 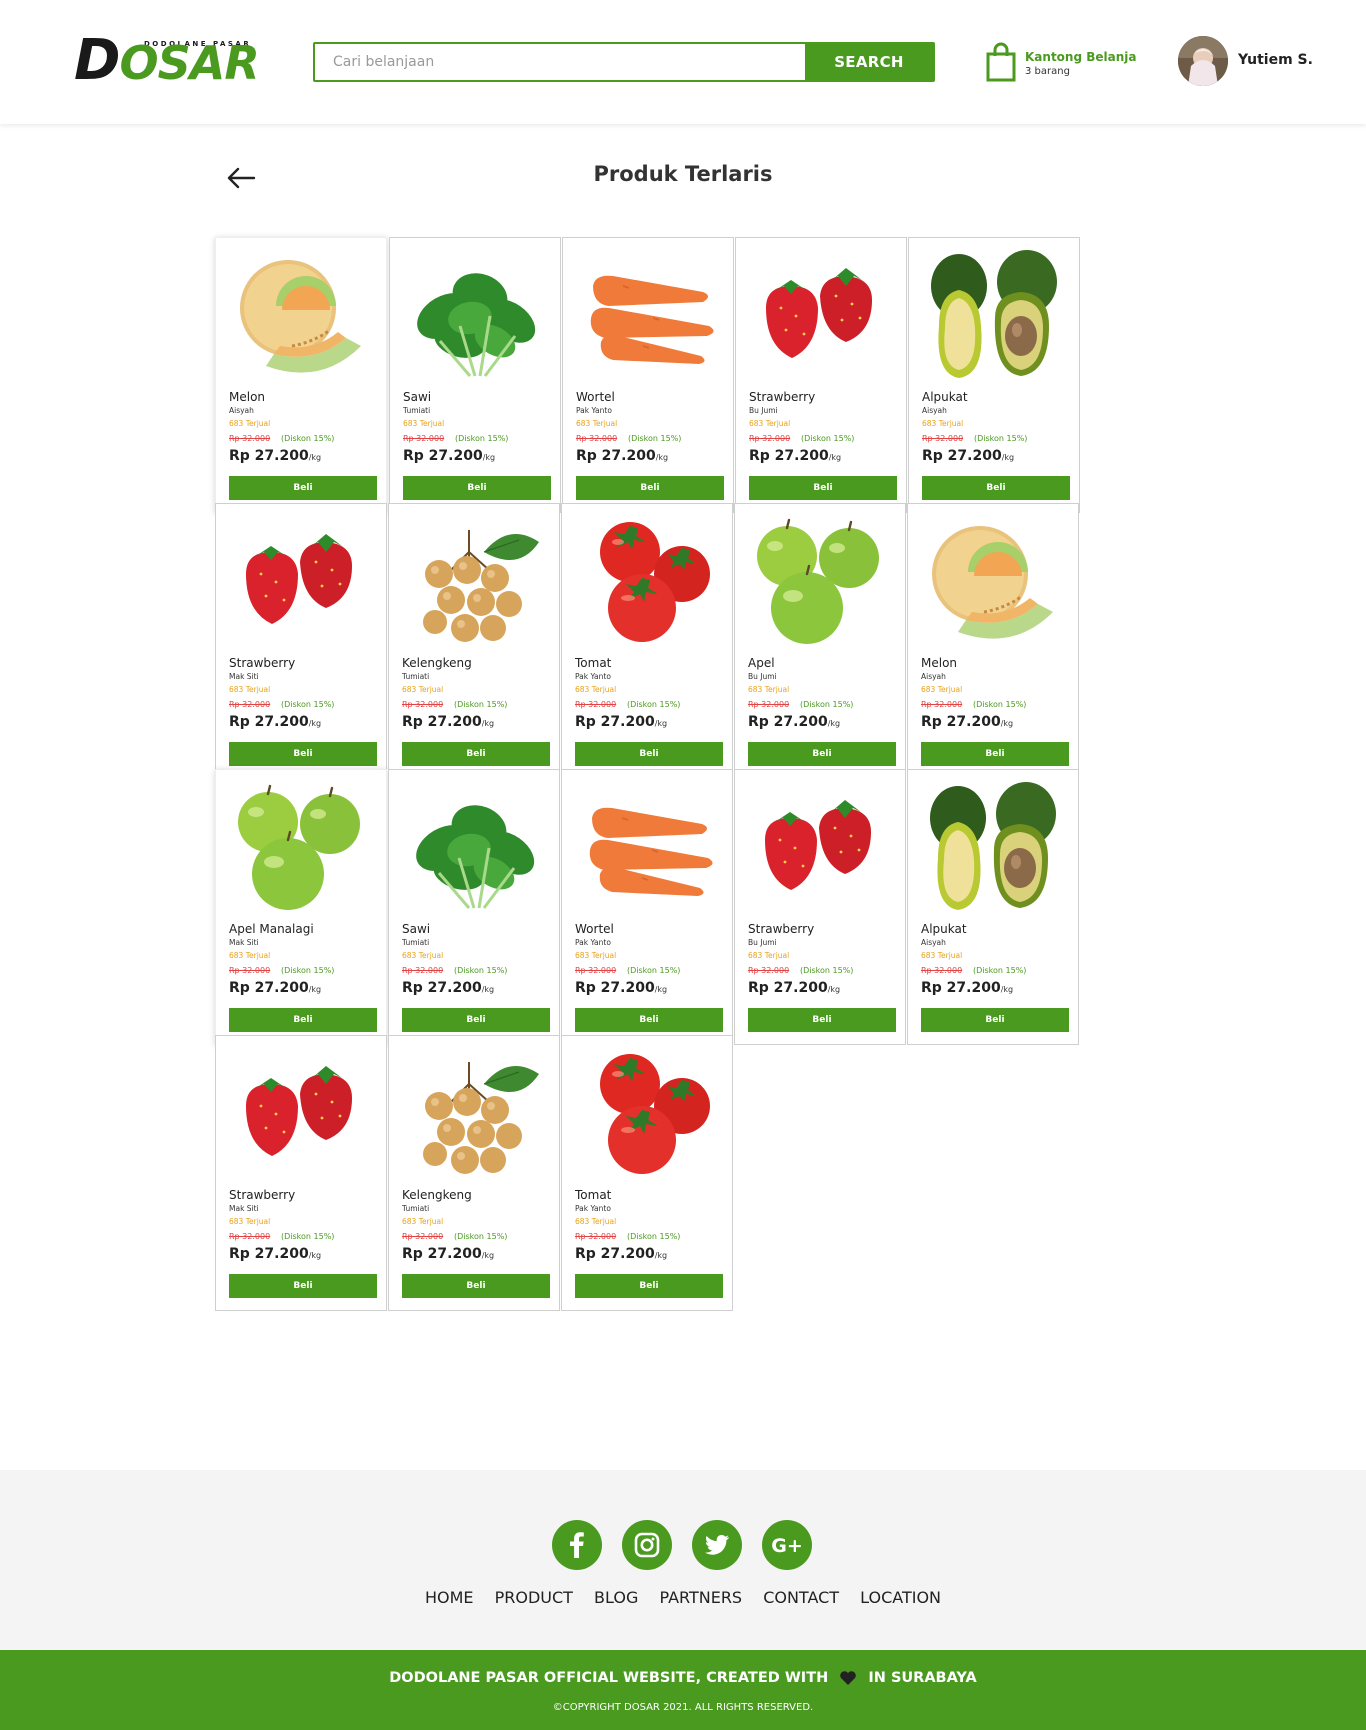 What do you see at coordinates (801, 1597) in the screenshot?
I see `footer-nav-contact: CONTACT` at bounding box center [801, 1597].